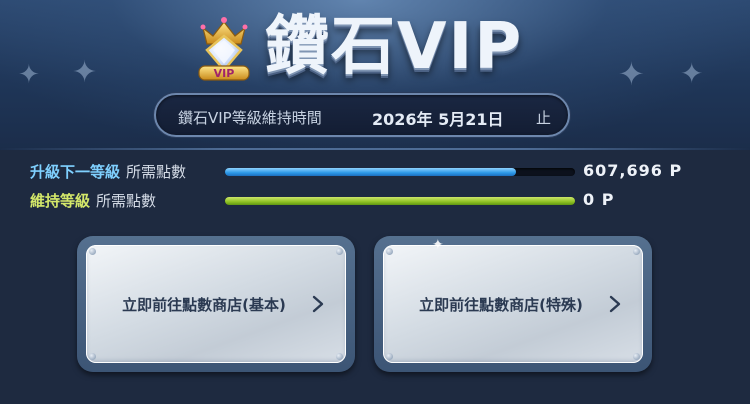 The width and height of the screenshot is (750, 404). I want to click on maintain-requirement-label: 所需點數, so click(126, 201).